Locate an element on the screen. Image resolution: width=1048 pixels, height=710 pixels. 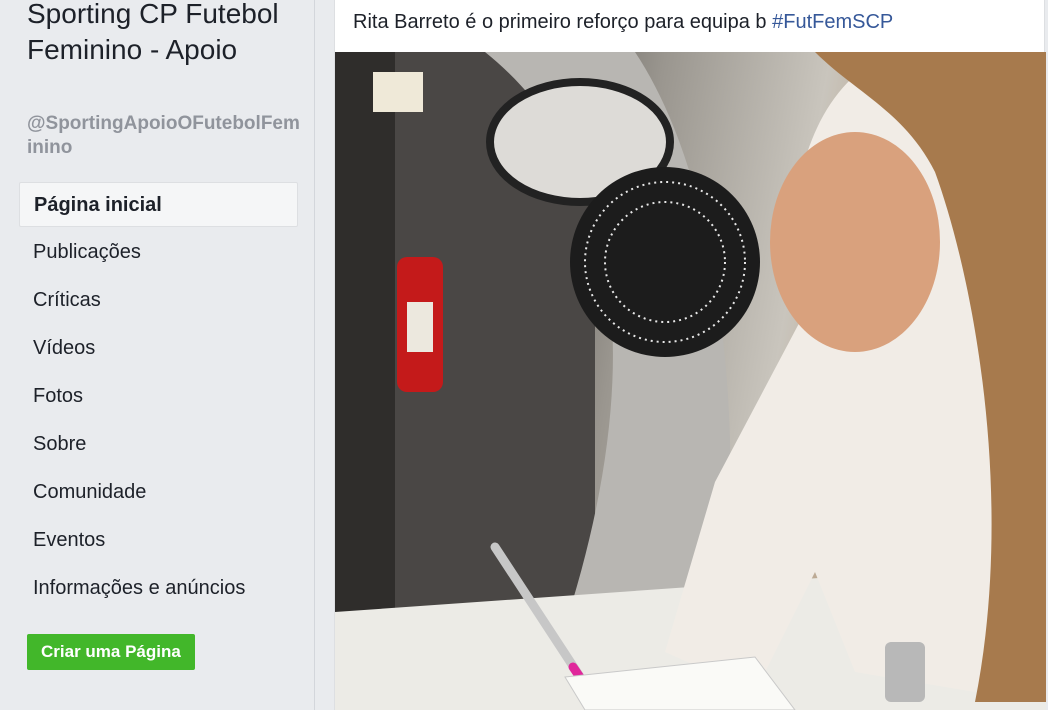
nav-item-criticas: Críticas is located at coordinates (158, 302).